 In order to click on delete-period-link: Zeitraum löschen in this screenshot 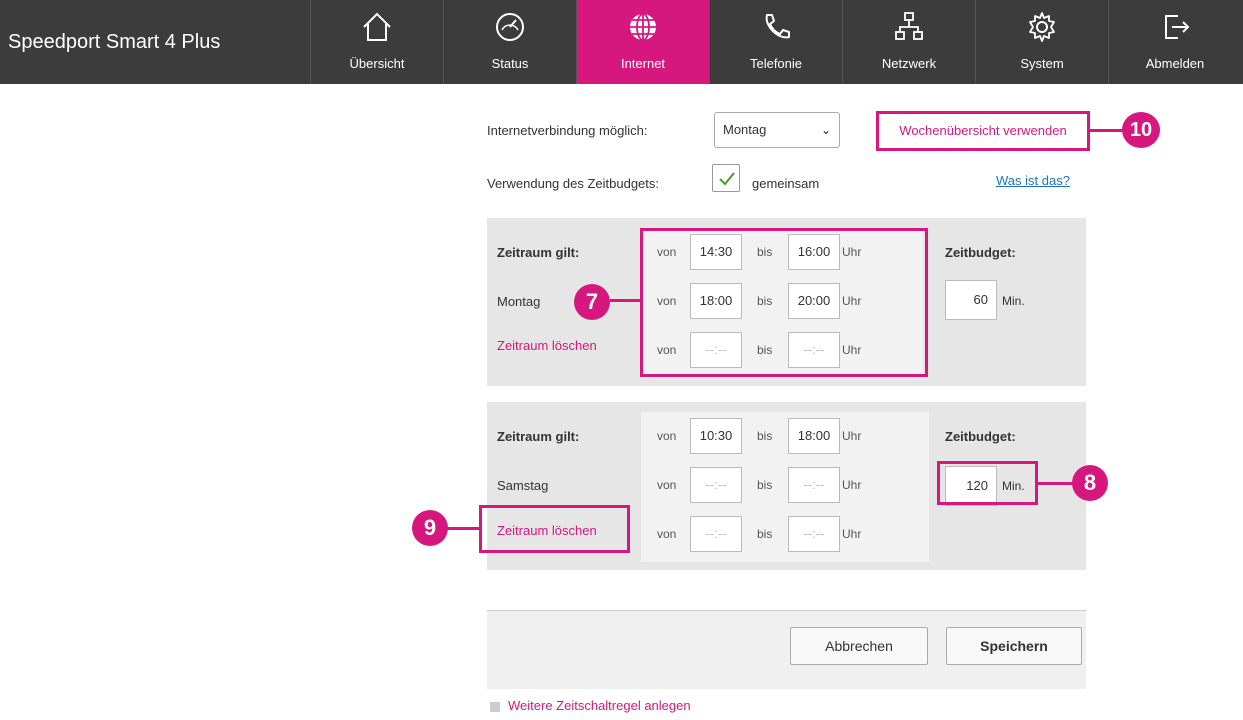, I will do `click(547, 345)`.